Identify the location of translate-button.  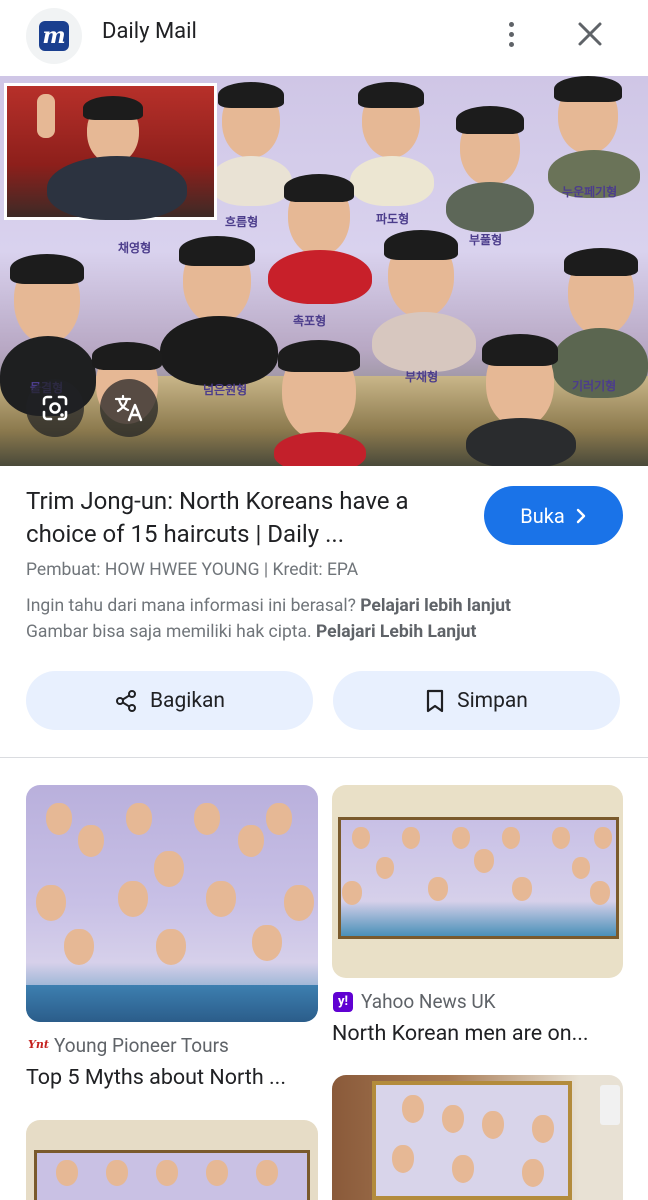
(129, 408).